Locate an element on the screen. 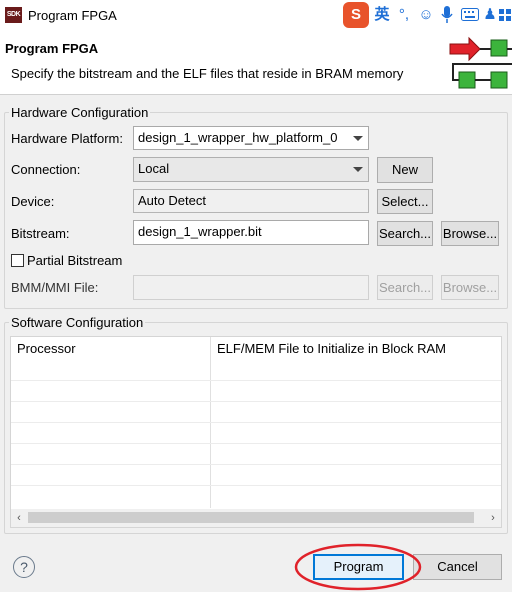 The height and width of the screenshot is (592, 512). sogou-logo-icon: S is located at coordinates (356, 15).